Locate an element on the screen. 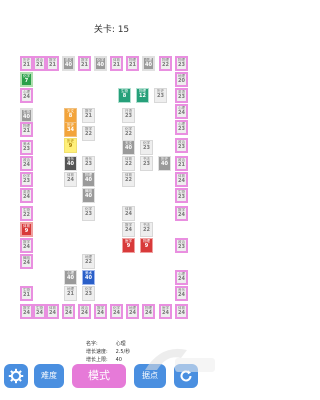 Image resolution: width=320 pixels, height=400 pixels. board-node: 历史 40 is located at coordinates (164, 163).